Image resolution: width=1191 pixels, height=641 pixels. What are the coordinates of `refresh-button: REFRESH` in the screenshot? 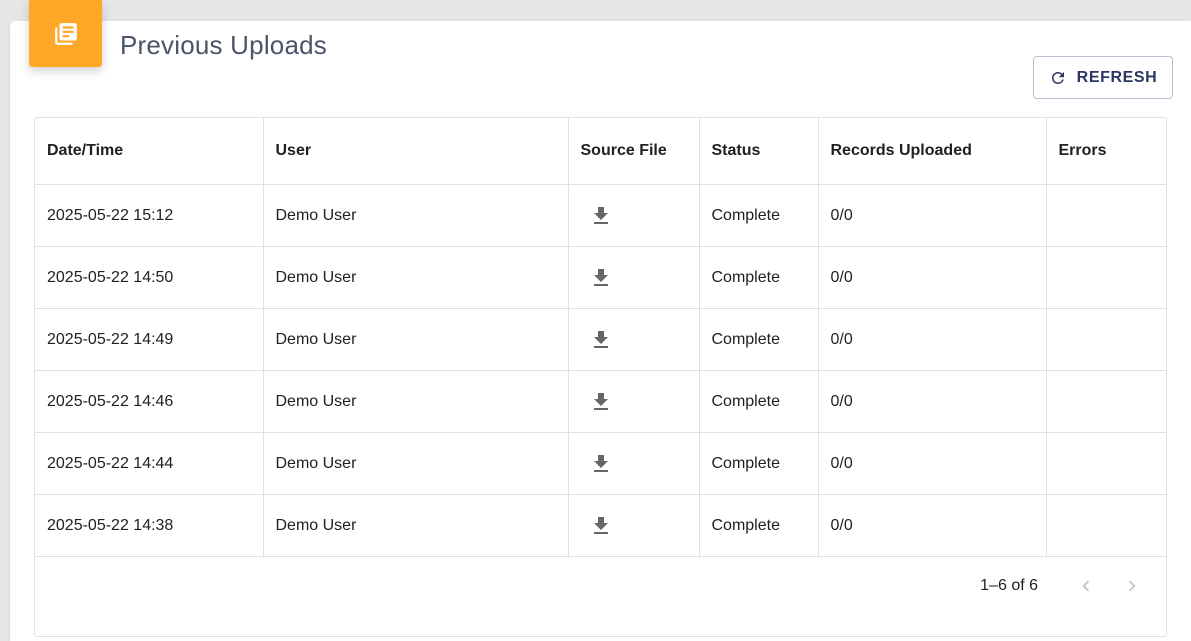 It's located at (1103, 77).